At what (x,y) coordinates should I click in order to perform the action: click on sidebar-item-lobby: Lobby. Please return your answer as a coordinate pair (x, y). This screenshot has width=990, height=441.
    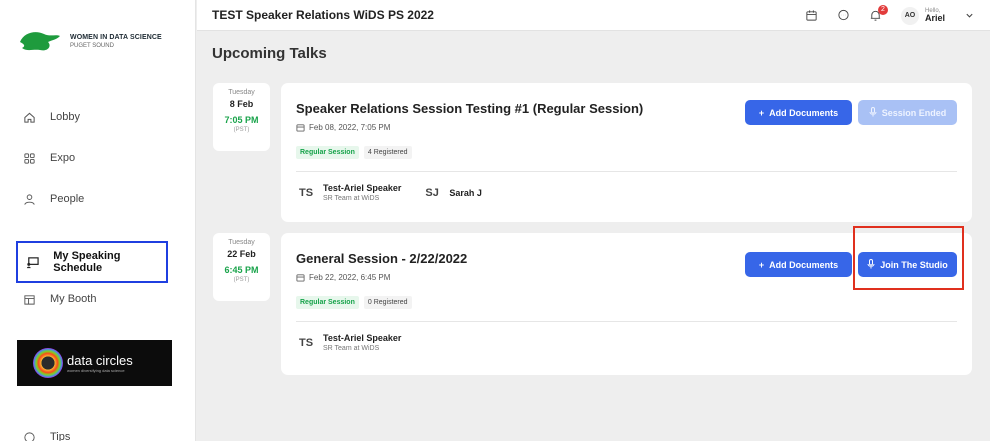
    Looking at the image, I should click on (51, 117).